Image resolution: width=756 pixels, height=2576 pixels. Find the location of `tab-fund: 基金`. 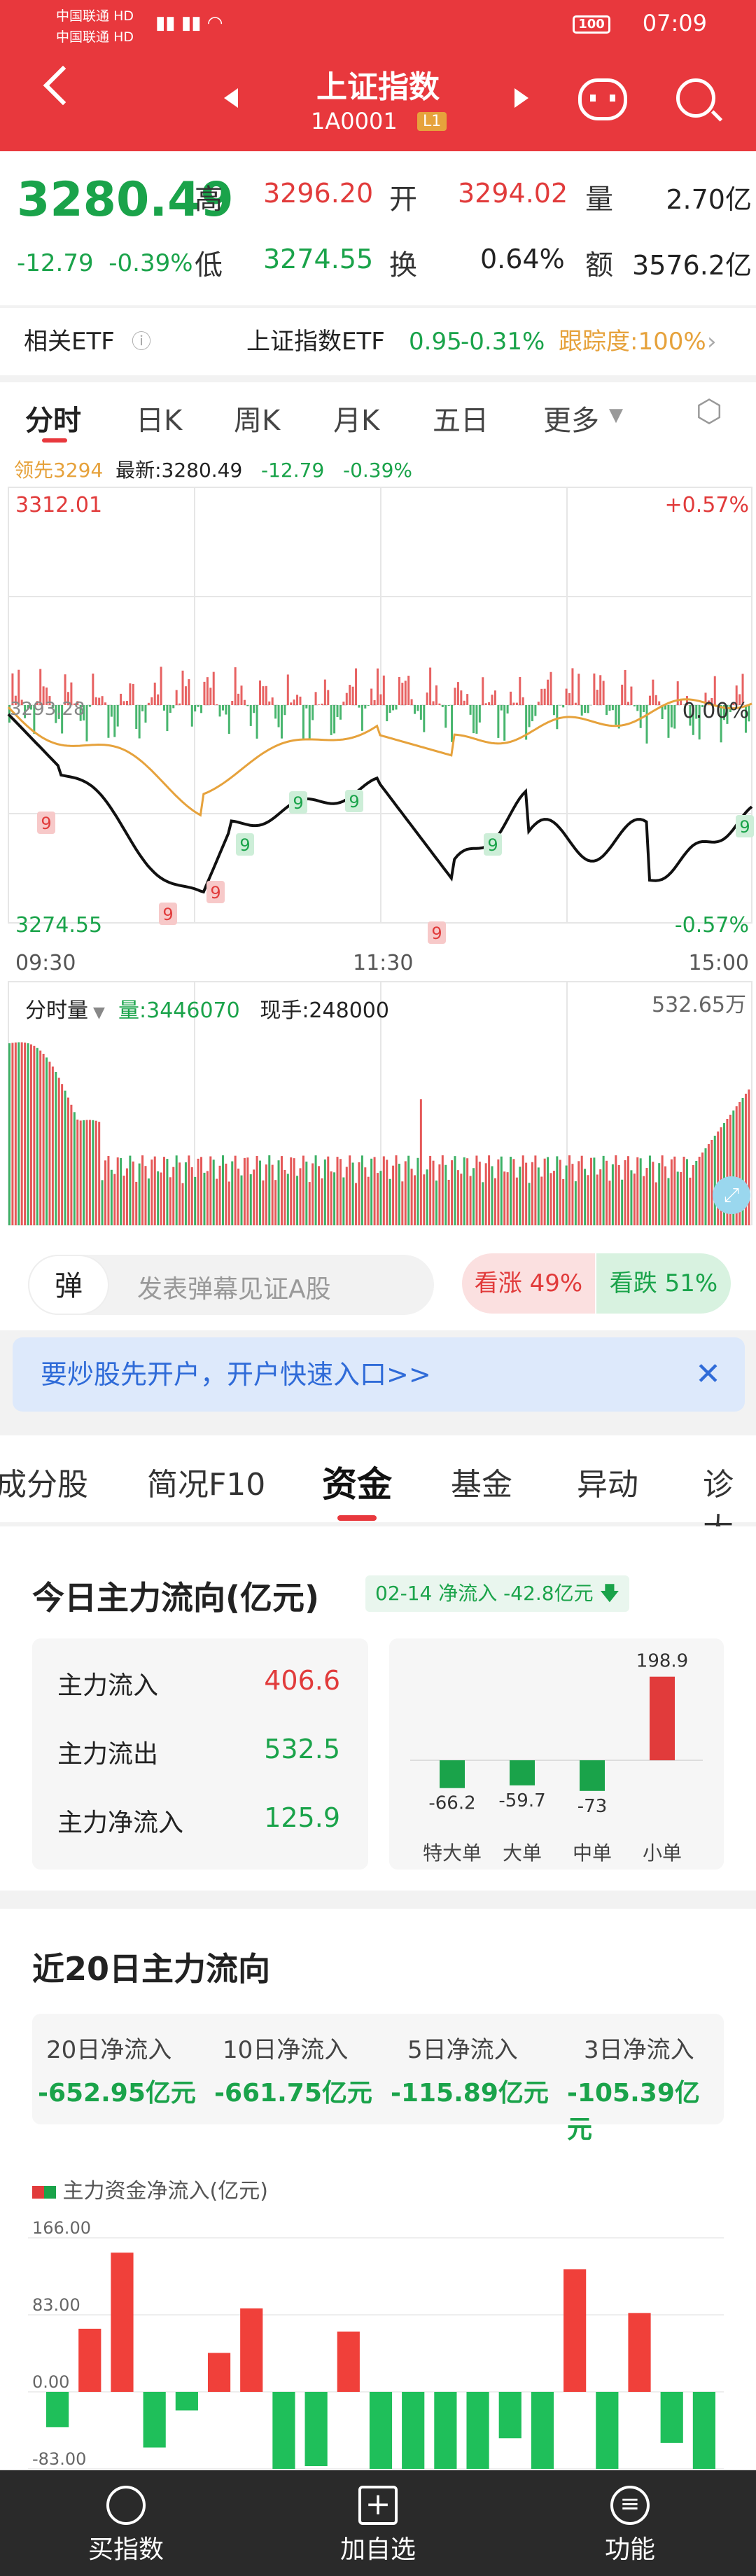

tab-fund: 基金 is located at coordinates (481, 1481).